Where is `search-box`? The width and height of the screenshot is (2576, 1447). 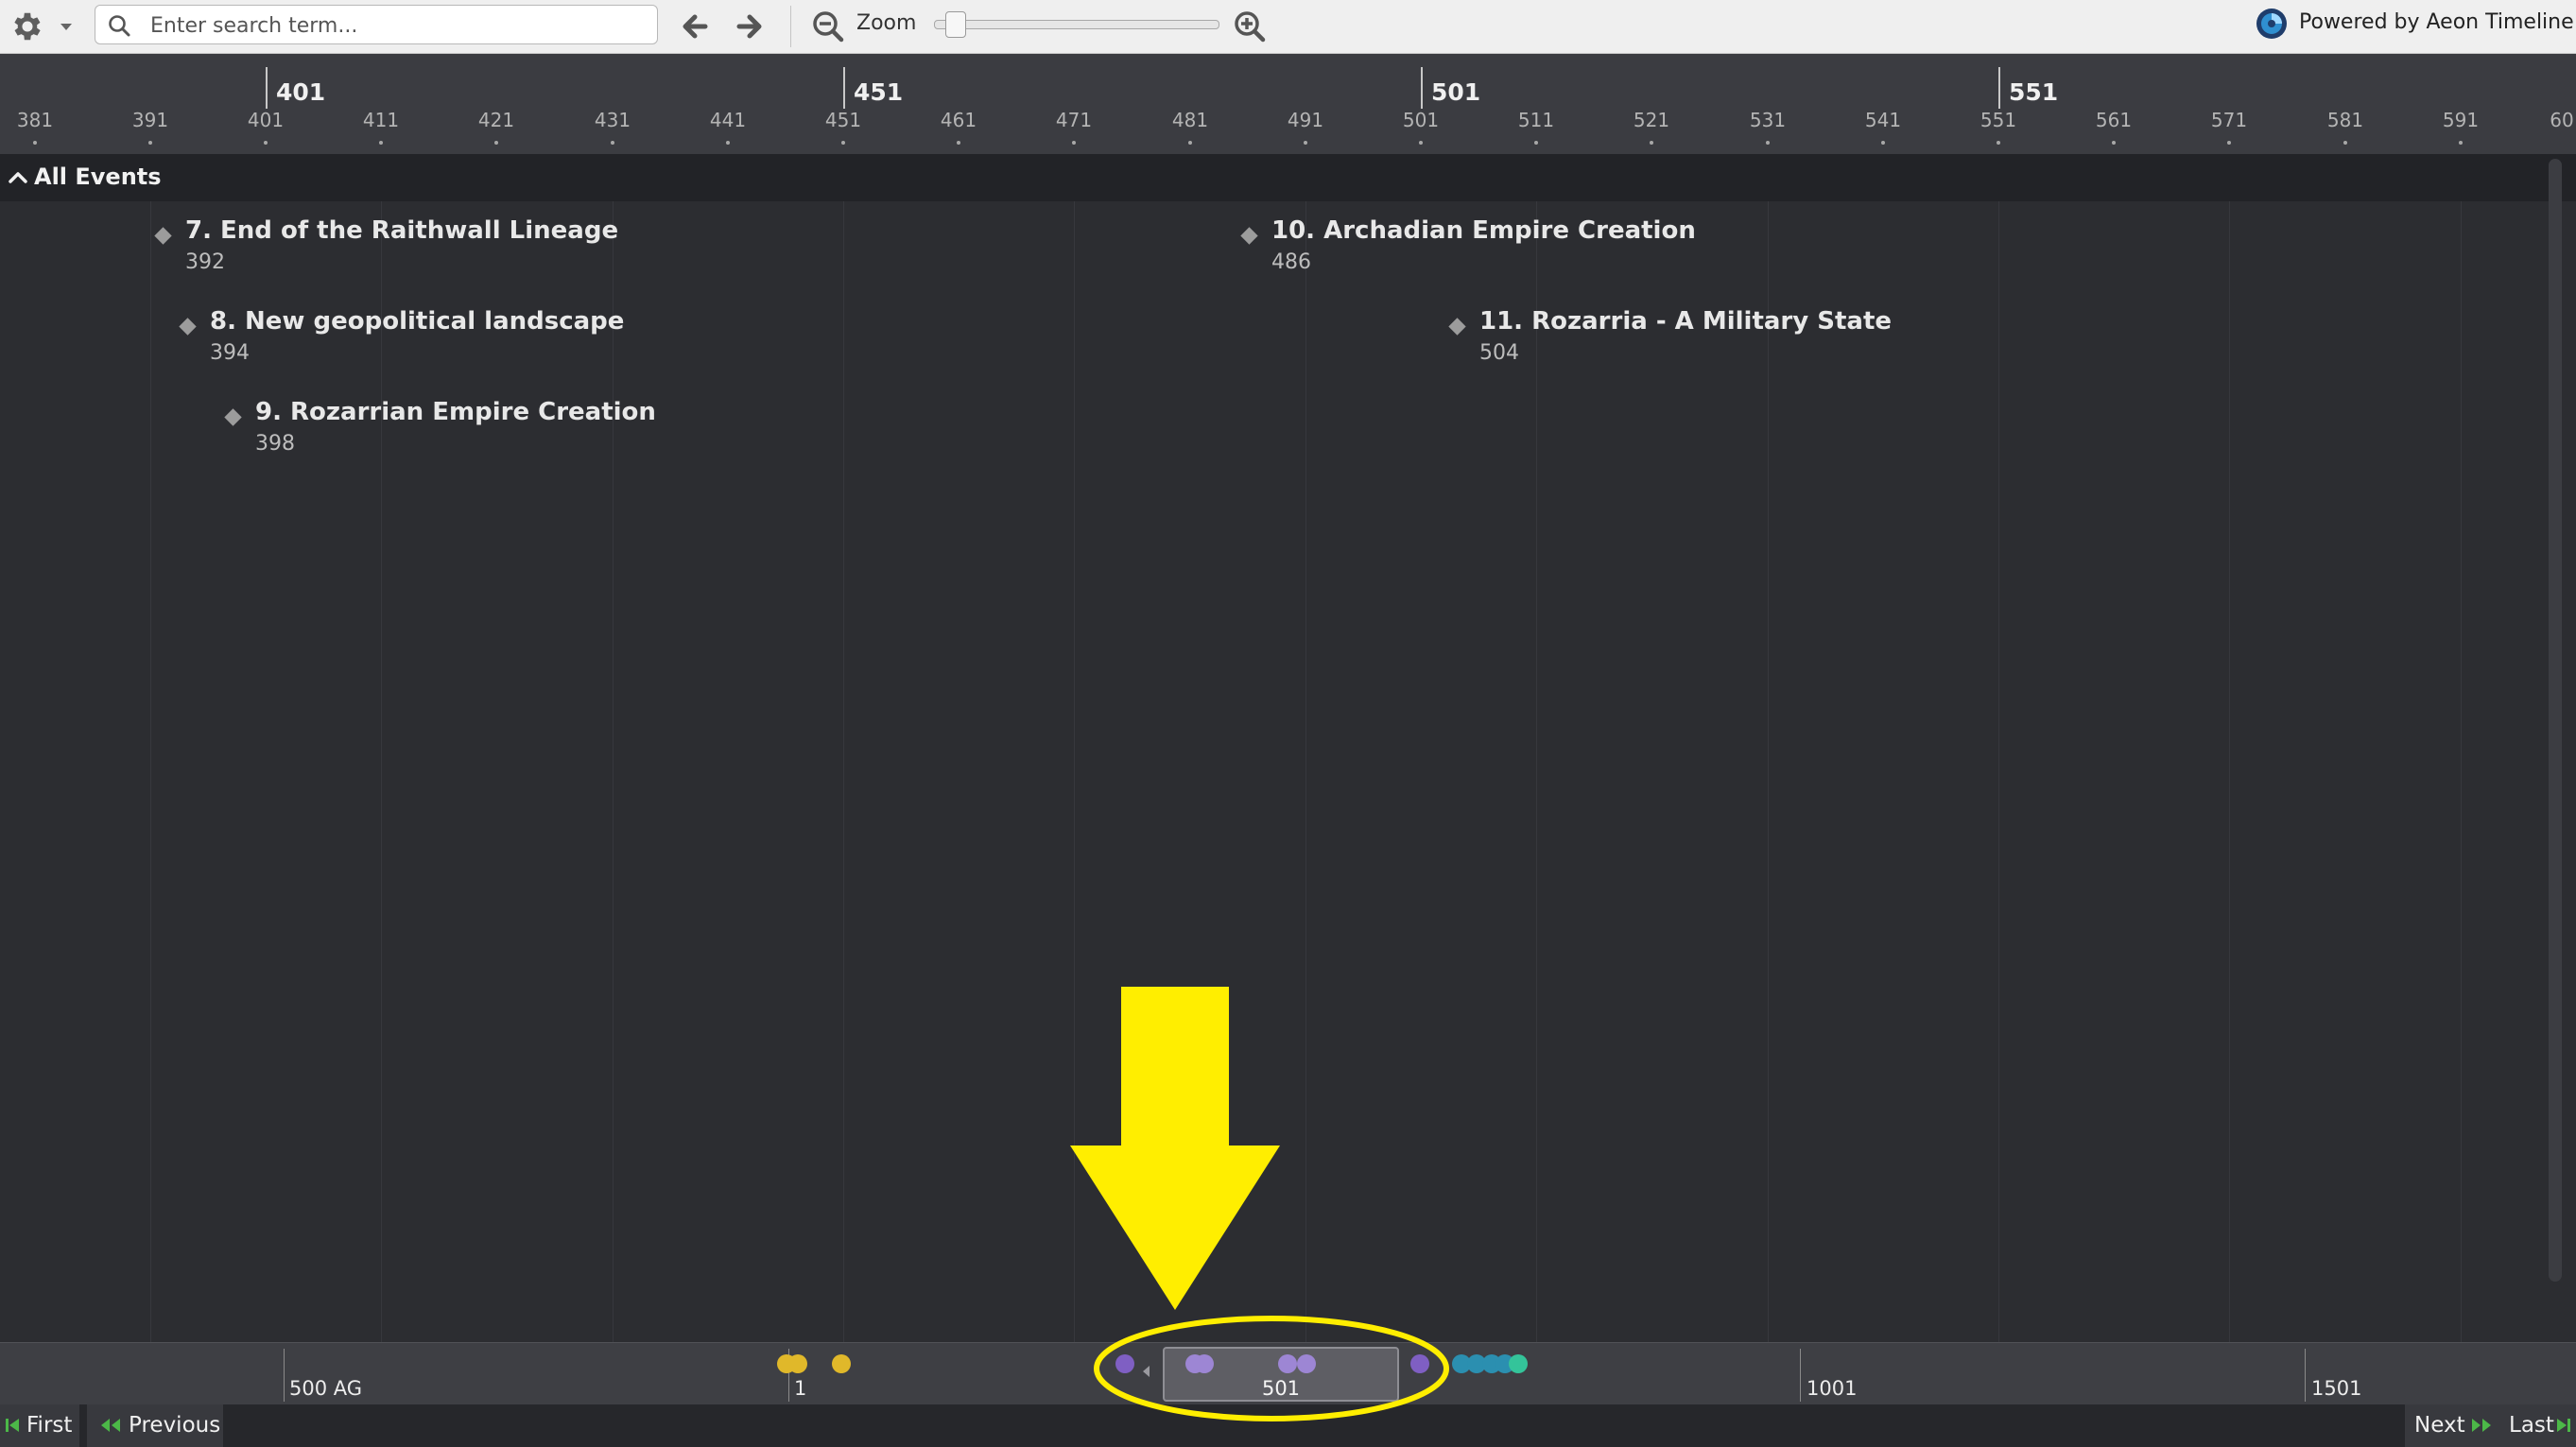 search-box is located at coordinates (377, 24).